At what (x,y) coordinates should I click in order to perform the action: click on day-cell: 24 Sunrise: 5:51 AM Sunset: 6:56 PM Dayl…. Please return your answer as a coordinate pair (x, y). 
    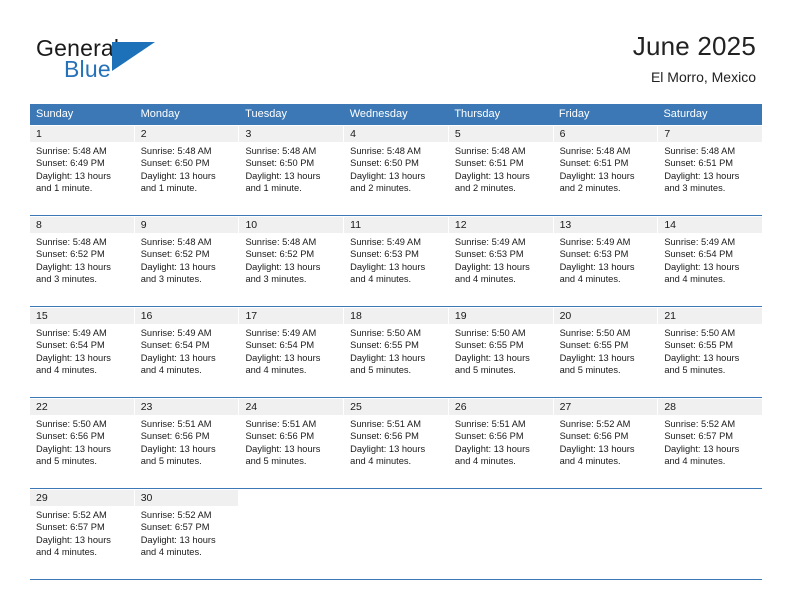
    Looking at the image, I should click on (292, 443).